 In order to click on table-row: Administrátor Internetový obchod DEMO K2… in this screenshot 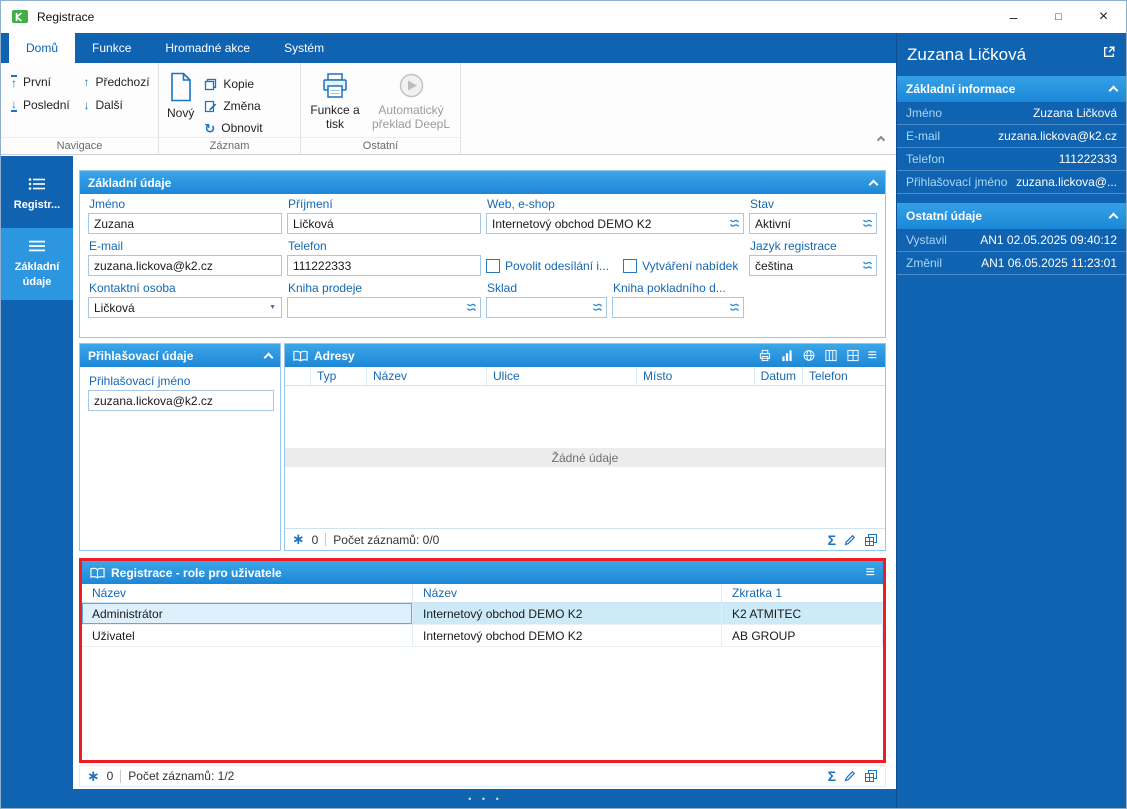, I will do `click(482, 614)`.